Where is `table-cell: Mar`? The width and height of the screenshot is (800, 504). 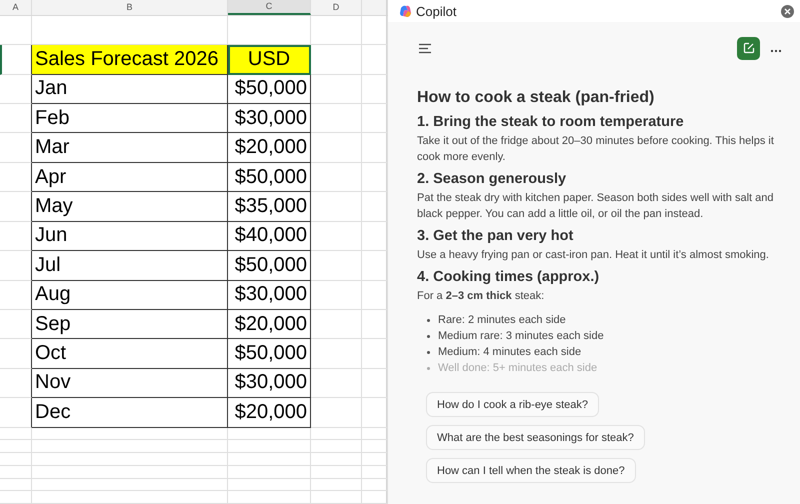 table-cell: Mar is located at coordinates (130, 148).